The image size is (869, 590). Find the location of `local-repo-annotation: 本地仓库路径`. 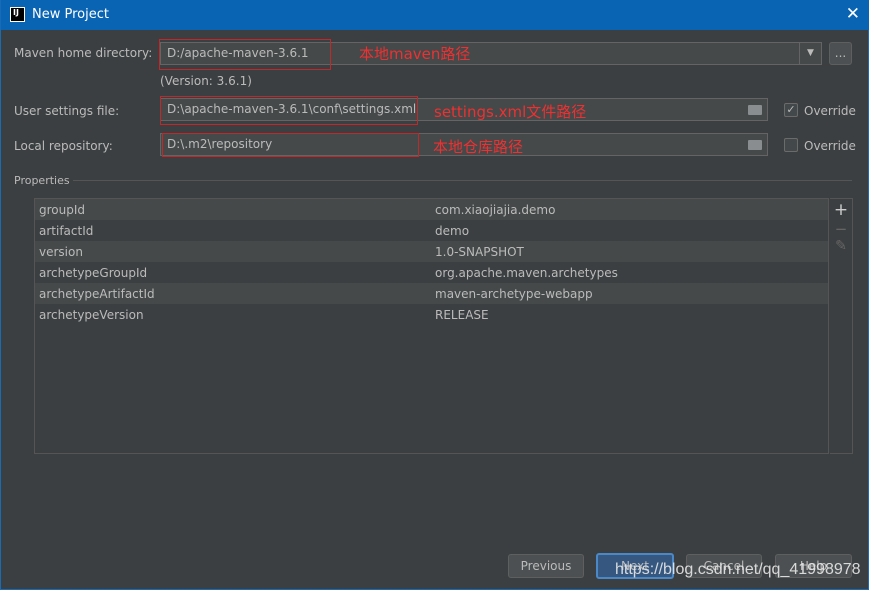

local-repo-annotation: 本地仓库路径 is located at coordinates (478, 147).